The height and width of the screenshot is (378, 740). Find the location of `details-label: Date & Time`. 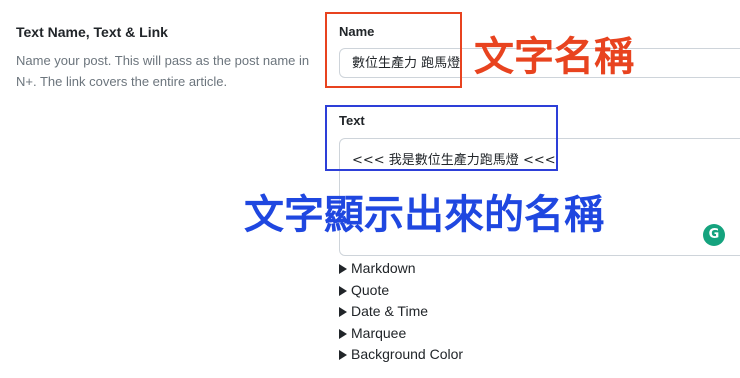

details-label: Date & Time is located at coordinates (390, 311).